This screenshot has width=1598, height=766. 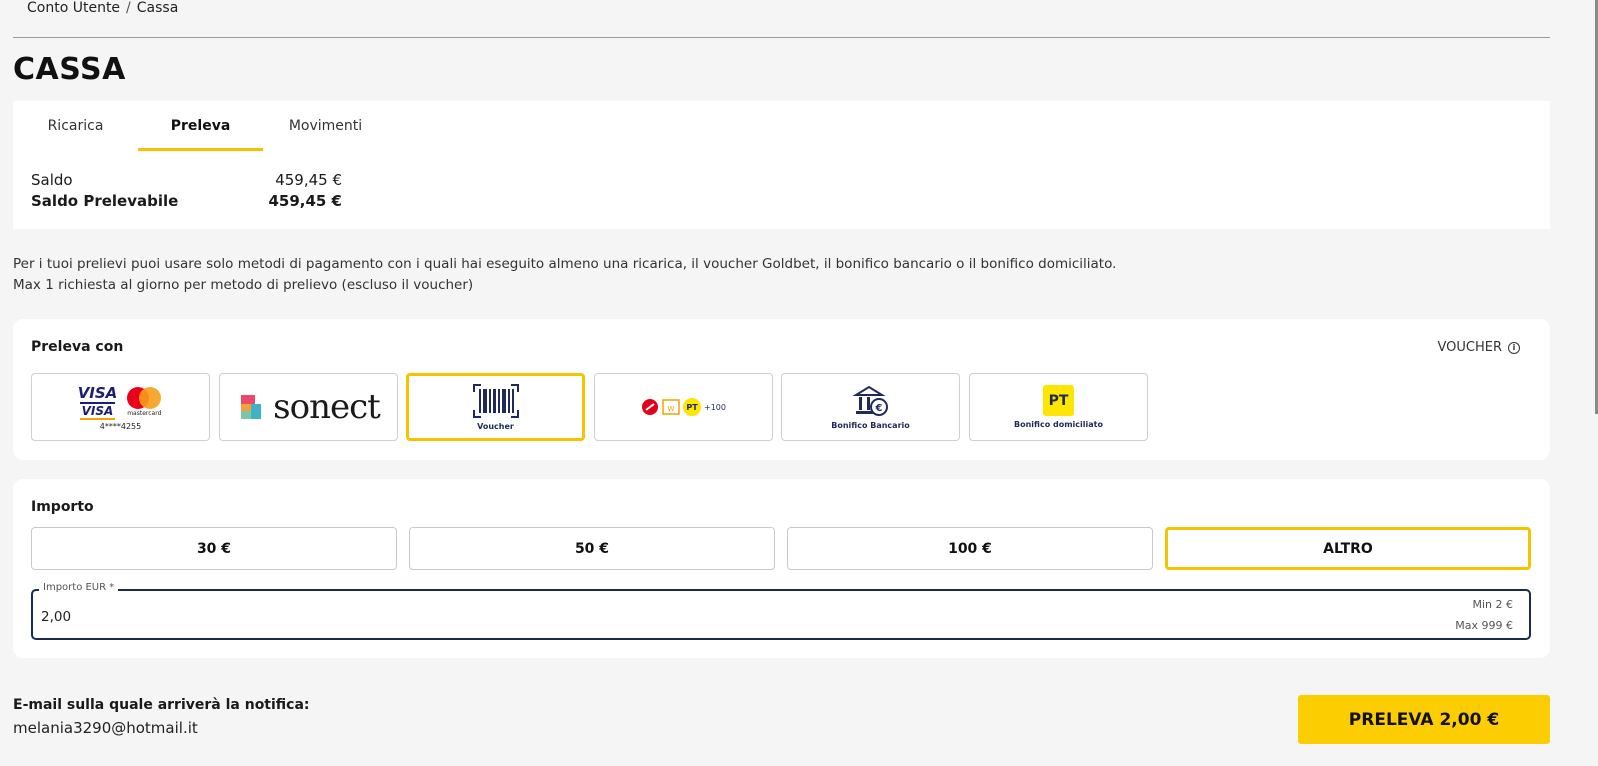 I want to click on method-sonect: sonect, so click(x=308, y=407).